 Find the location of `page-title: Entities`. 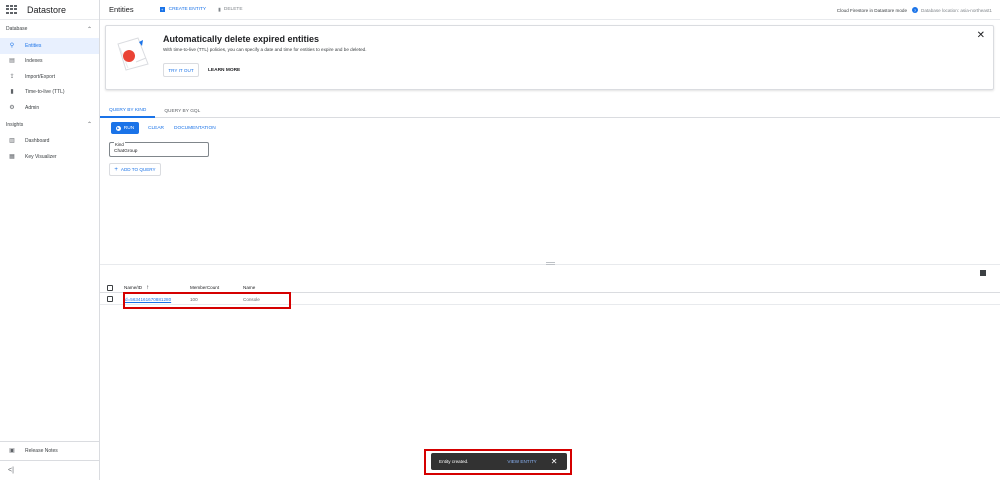

page-title: Entities is located at coordinates (121, 9).